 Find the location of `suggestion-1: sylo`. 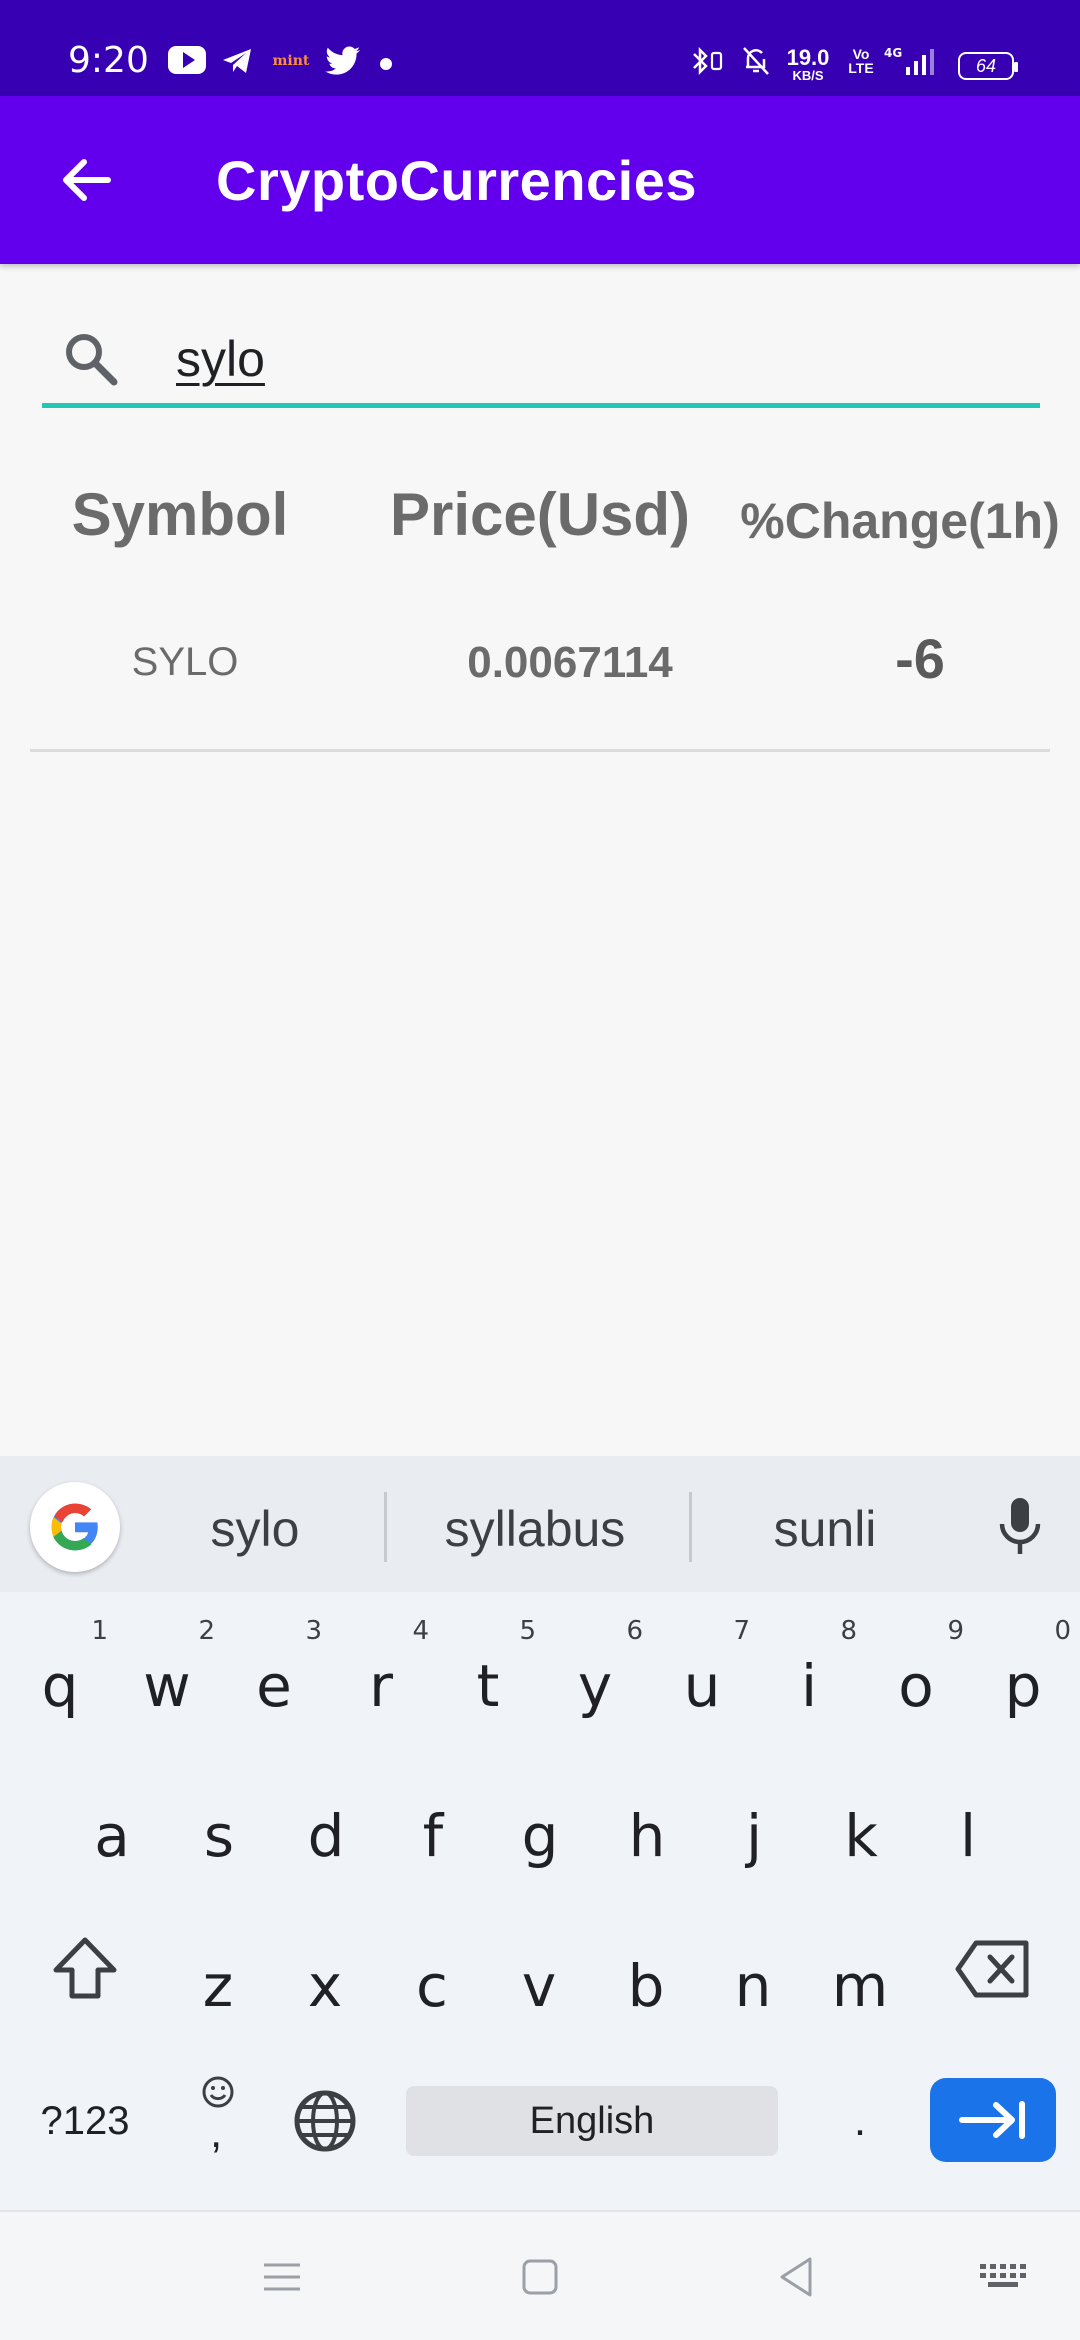

suggestion-1: sylo is located at coordinates (255, 1529).